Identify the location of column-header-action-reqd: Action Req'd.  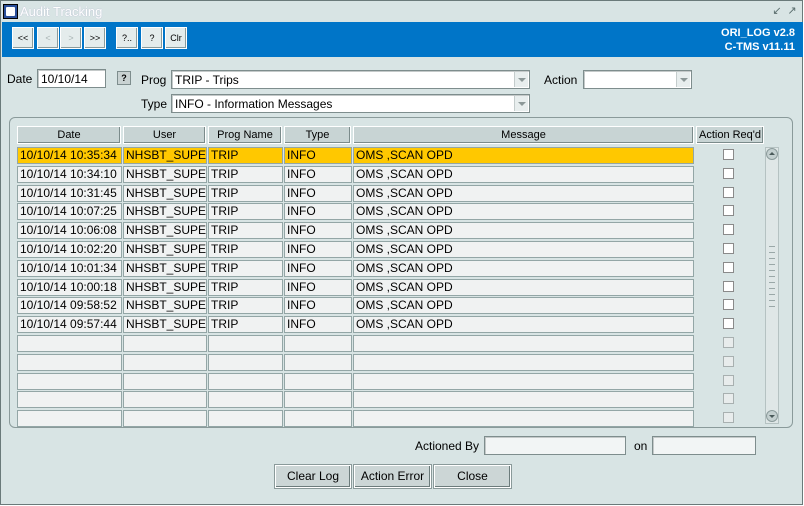
(730, 135).